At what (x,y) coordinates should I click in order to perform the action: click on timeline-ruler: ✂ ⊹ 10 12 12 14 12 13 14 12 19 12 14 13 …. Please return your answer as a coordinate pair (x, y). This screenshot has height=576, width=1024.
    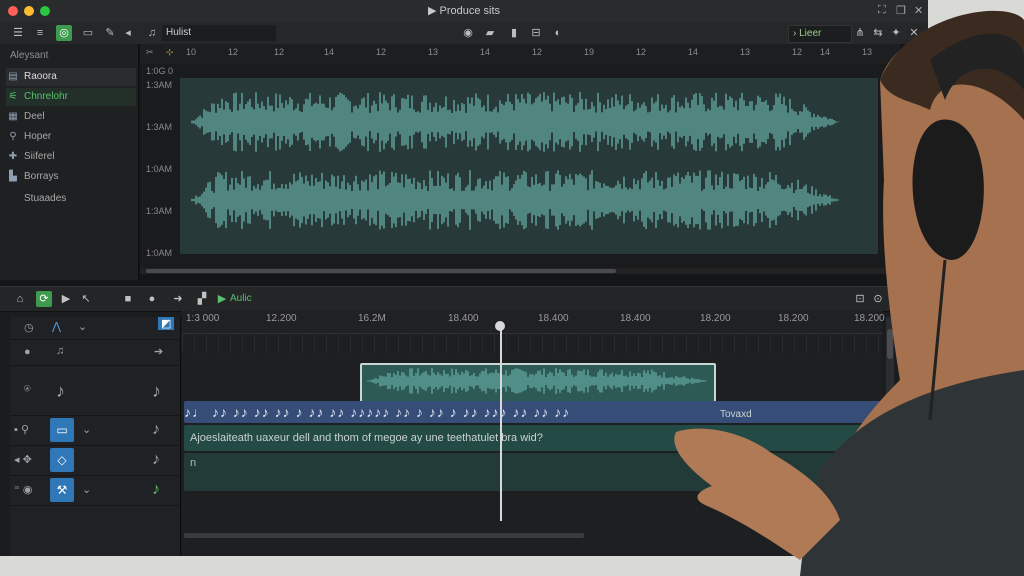
    Looking at the image, I should click on (520, 54).